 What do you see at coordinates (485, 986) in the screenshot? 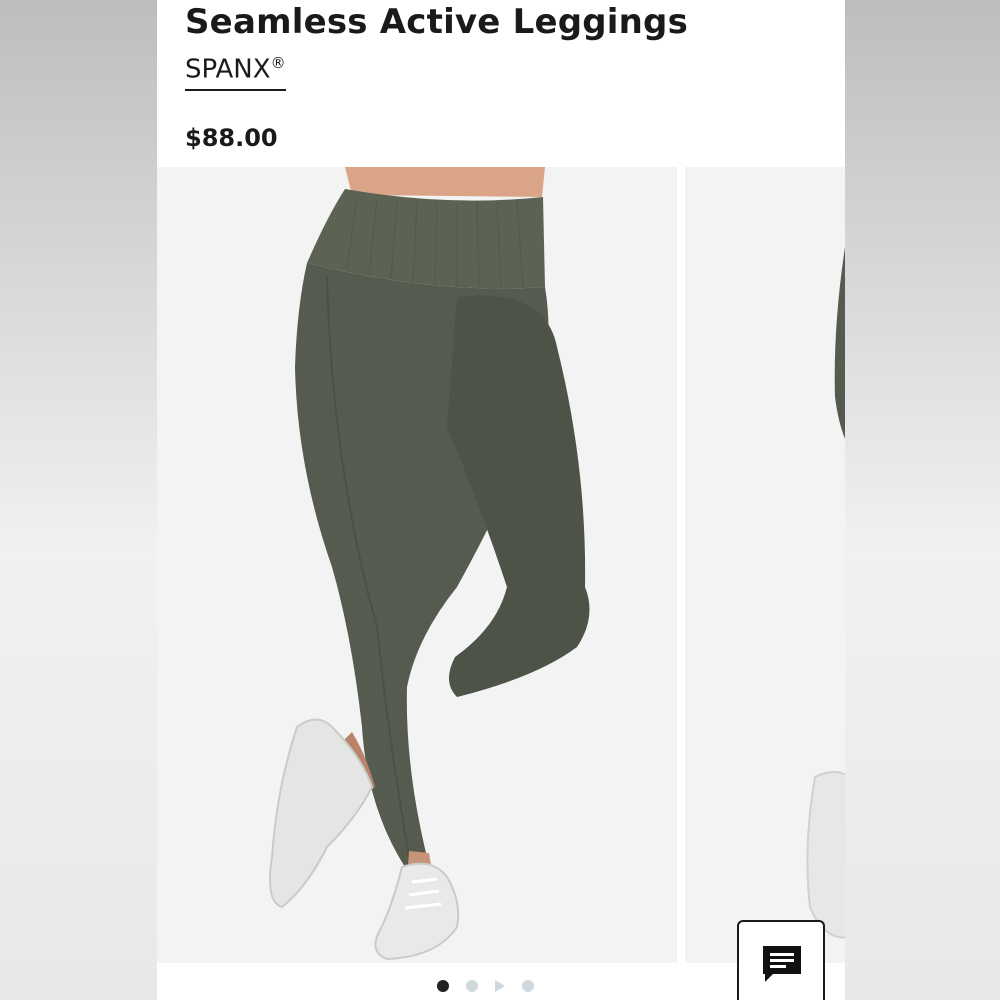
I see `carousel-pagination` at bounding box center [485, 986].